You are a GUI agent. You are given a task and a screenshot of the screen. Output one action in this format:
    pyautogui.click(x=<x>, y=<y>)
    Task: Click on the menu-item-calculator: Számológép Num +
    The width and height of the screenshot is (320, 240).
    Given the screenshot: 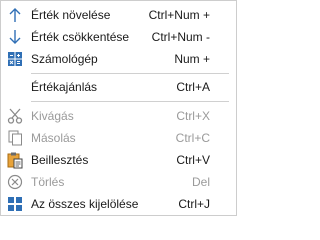 What is the action you would take?
    pyautogui.click(x=118, y=59)
    